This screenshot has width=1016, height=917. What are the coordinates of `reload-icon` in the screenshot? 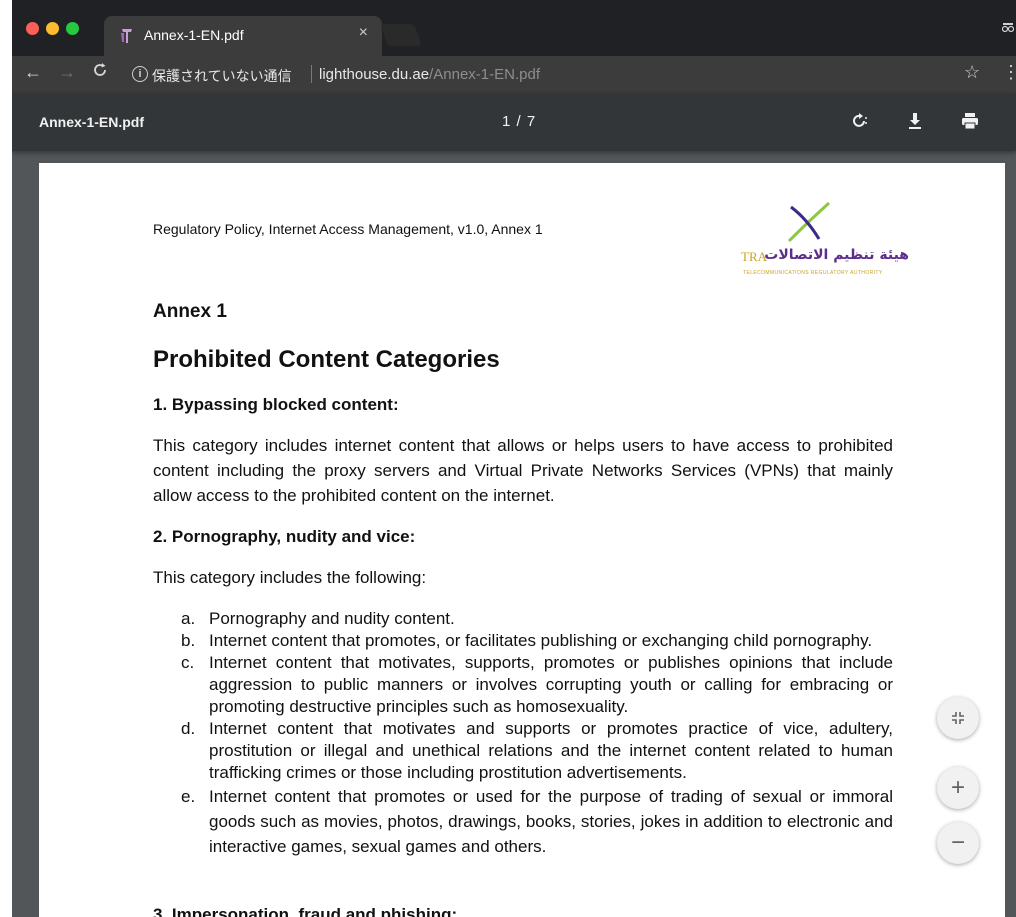 It's located at (100, 69).